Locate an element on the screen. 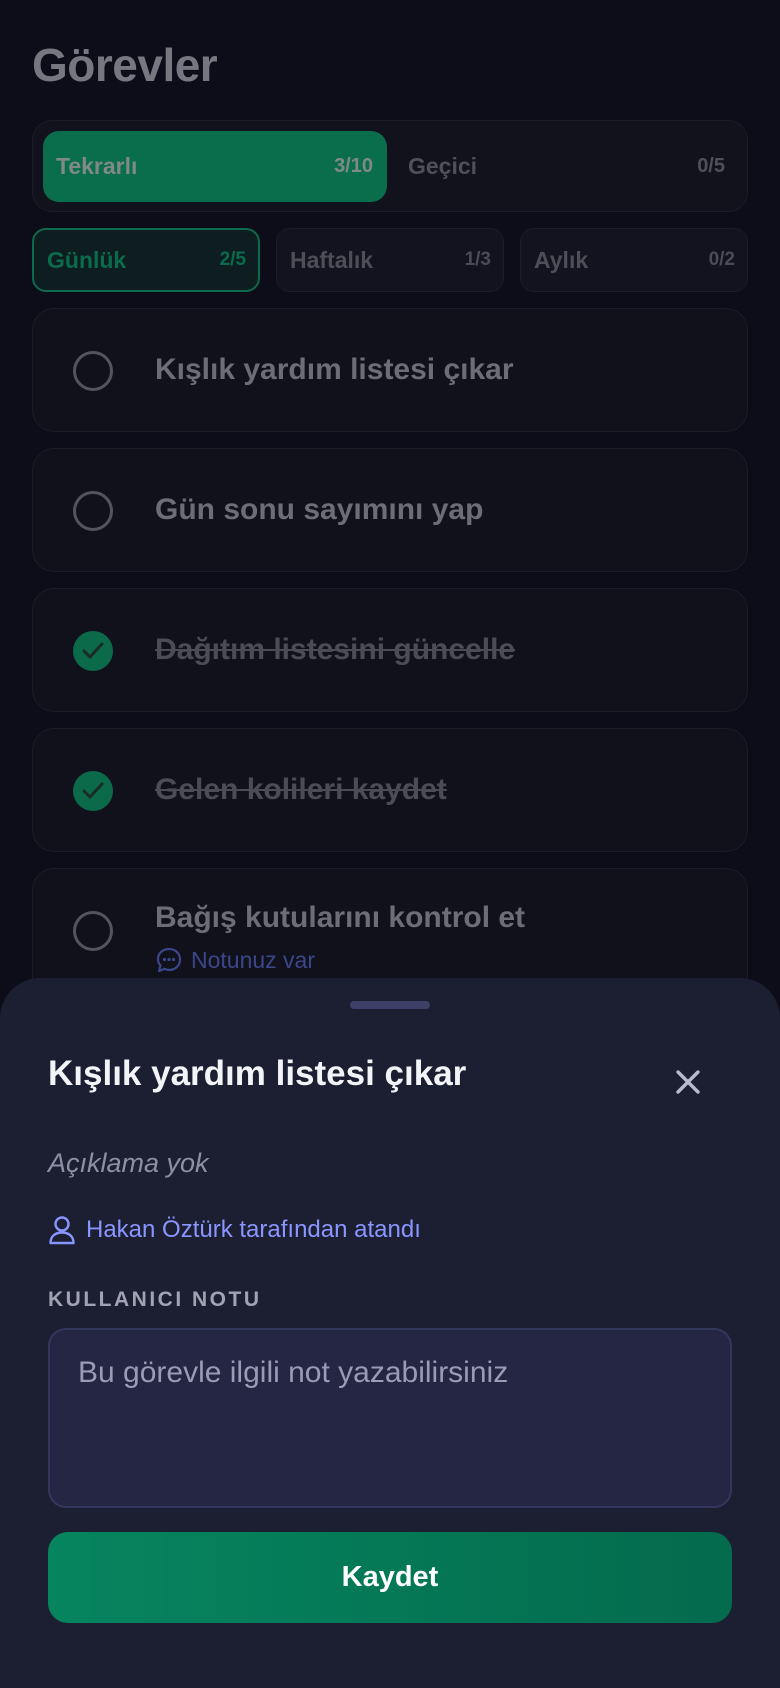 The height and width of the screenshot is (1688, 780). page-title: Görevler is located at coordinates (125, 65).